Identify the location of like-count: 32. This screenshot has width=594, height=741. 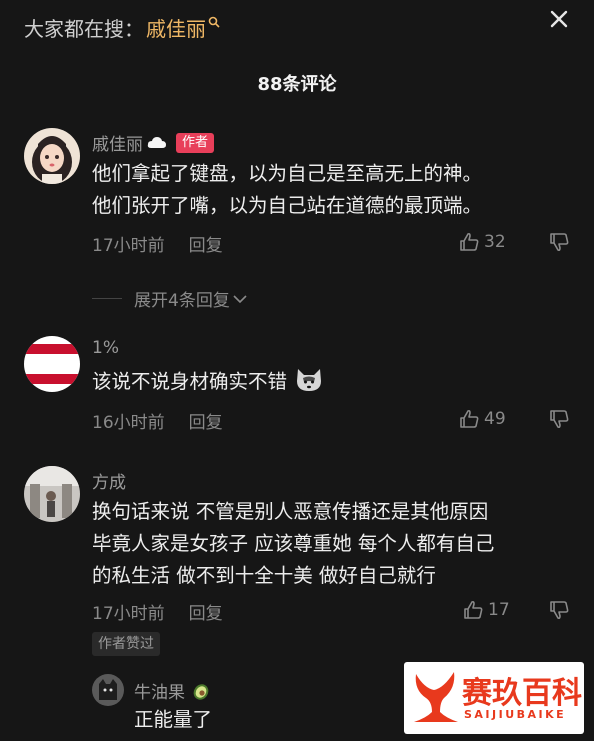
(495, 242).